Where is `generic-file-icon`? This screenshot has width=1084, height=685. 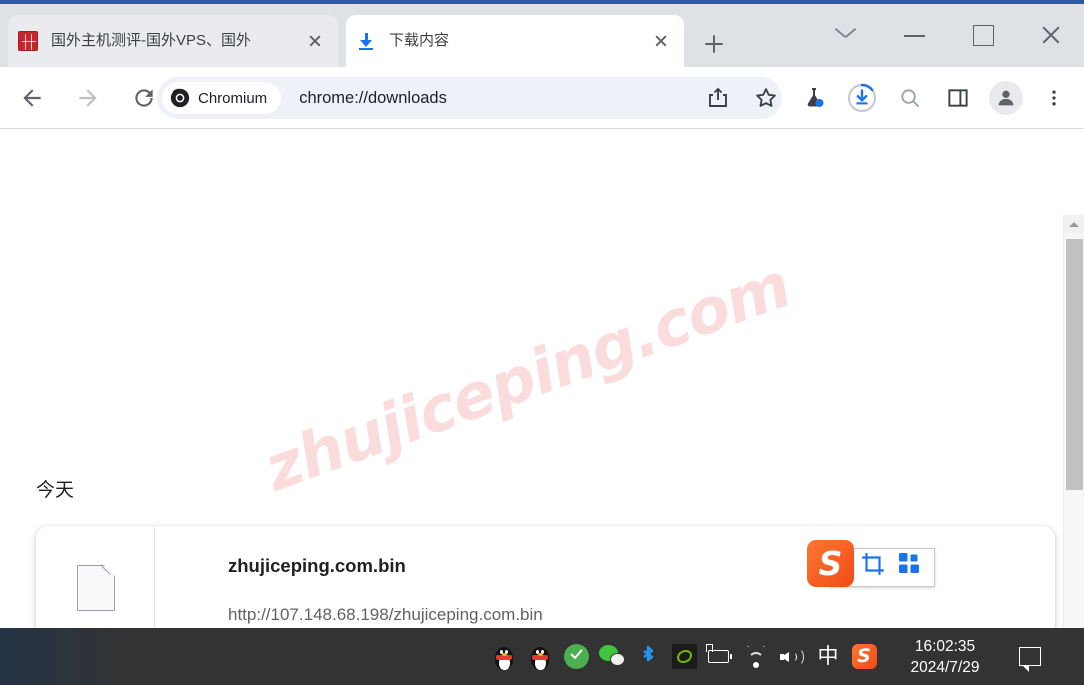 generic-file-icon is located at coordinates (96, 587).